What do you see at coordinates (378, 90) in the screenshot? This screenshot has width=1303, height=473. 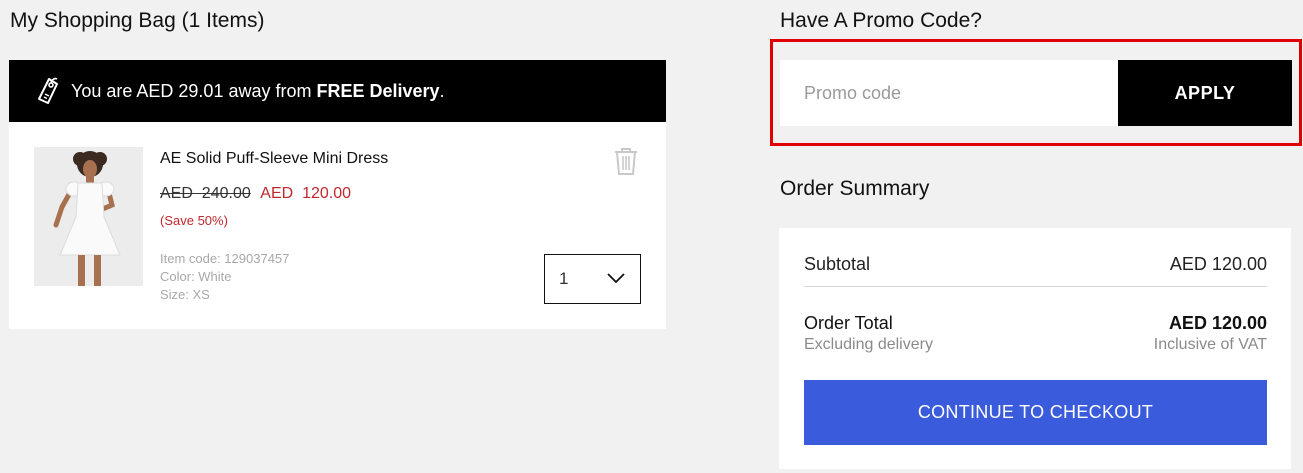 I see `banner-emphasis: FREE Delivery` at bounding box center [378, 90].